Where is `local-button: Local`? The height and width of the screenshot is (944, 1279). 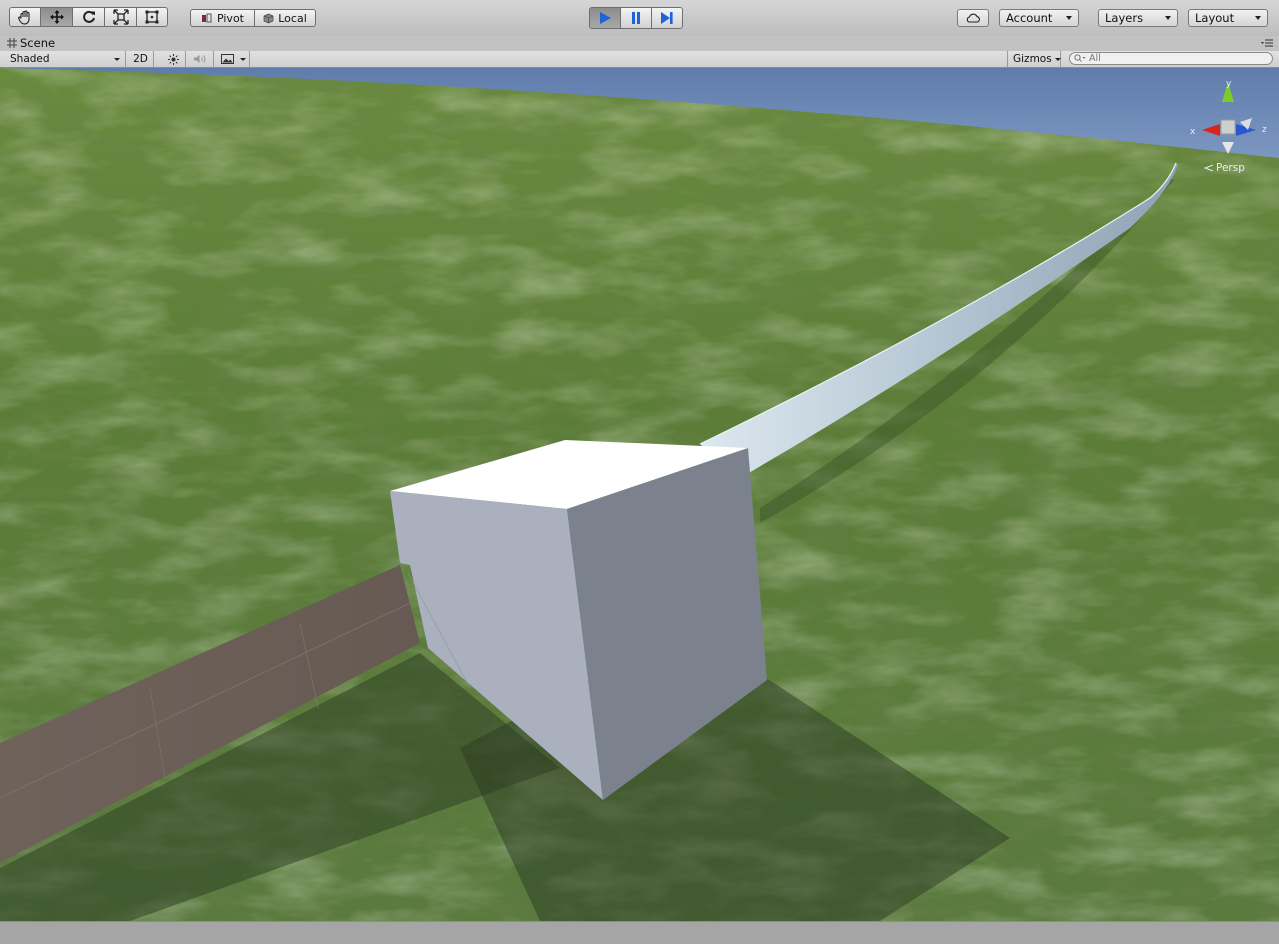
local-button: Local is located at coordinates (285, 18).